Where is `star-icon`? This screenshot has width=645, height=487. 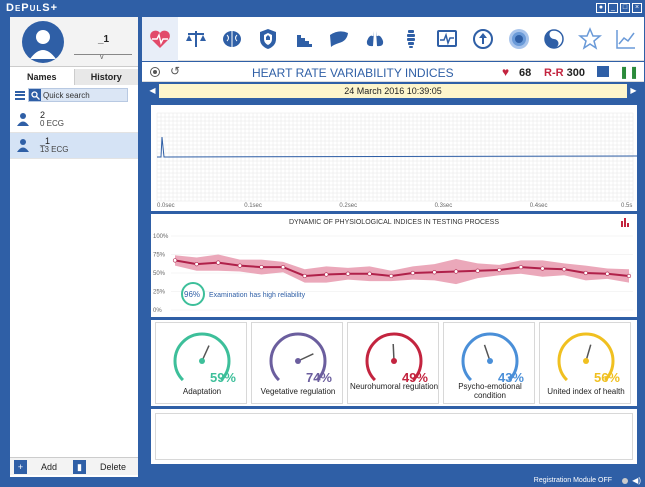 star-icon is located at coordinates (590, 39).